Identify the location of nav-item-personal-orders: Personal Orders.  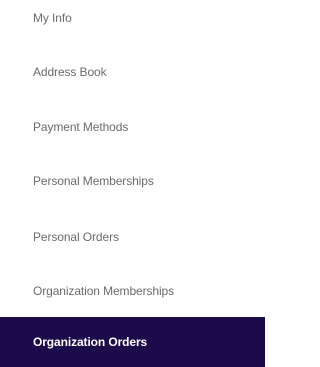
(132, 237).